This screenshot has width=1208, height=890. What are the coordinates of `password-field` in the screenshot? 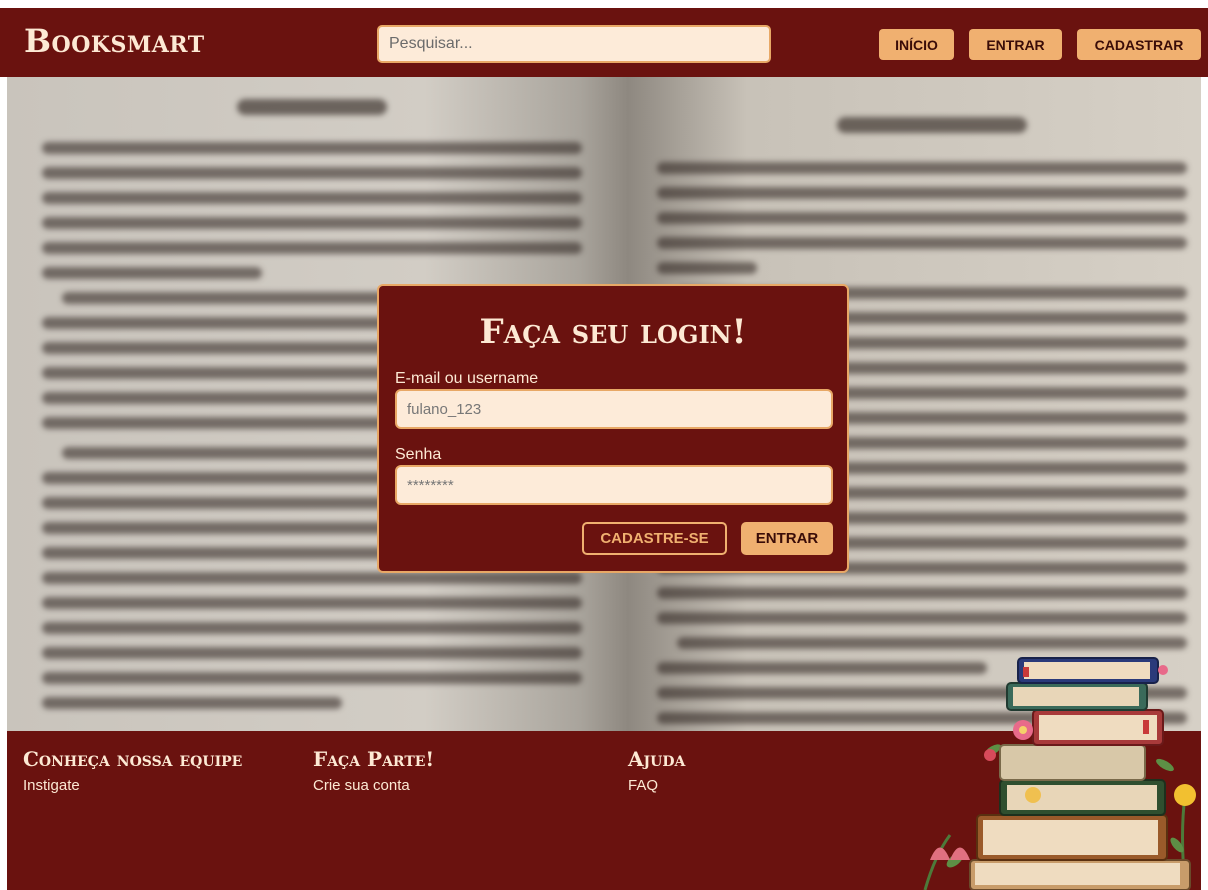 It's located at (614, 485).